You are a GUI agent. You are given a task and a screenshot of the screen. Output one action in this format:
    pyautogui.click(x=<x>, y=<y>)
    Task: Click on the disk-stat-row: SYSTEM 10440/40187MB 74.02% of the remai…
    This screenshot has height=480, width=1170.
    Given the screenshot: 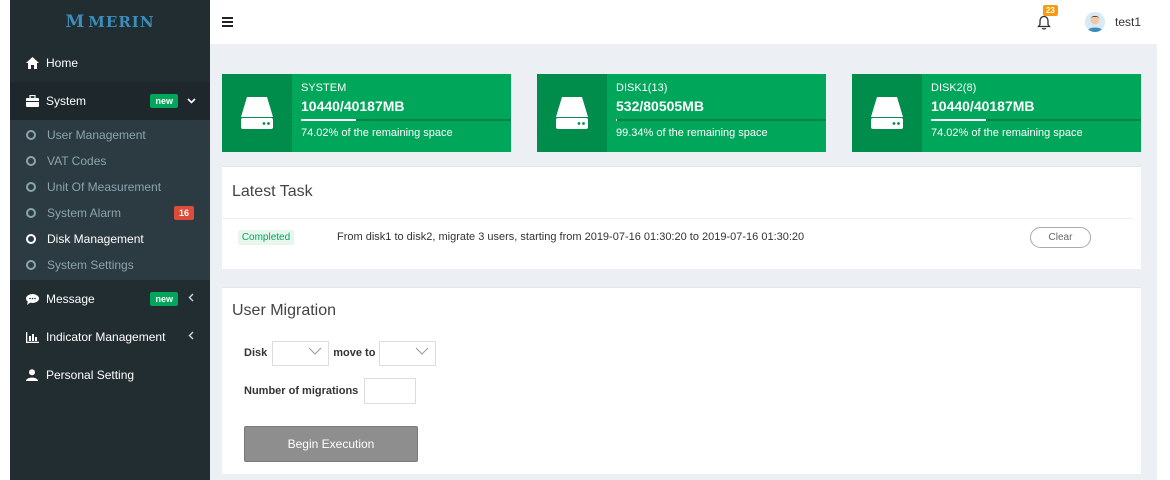 What is the action you would take?
    pyautogui.click(x=681, y=113)
    